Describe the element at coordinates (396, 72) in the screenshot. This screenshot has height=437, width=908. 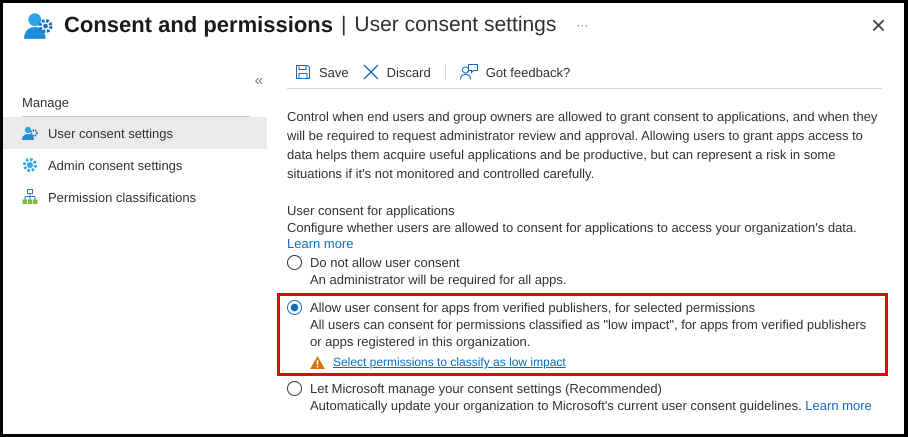
I see `discard-button: Discard` at that location.